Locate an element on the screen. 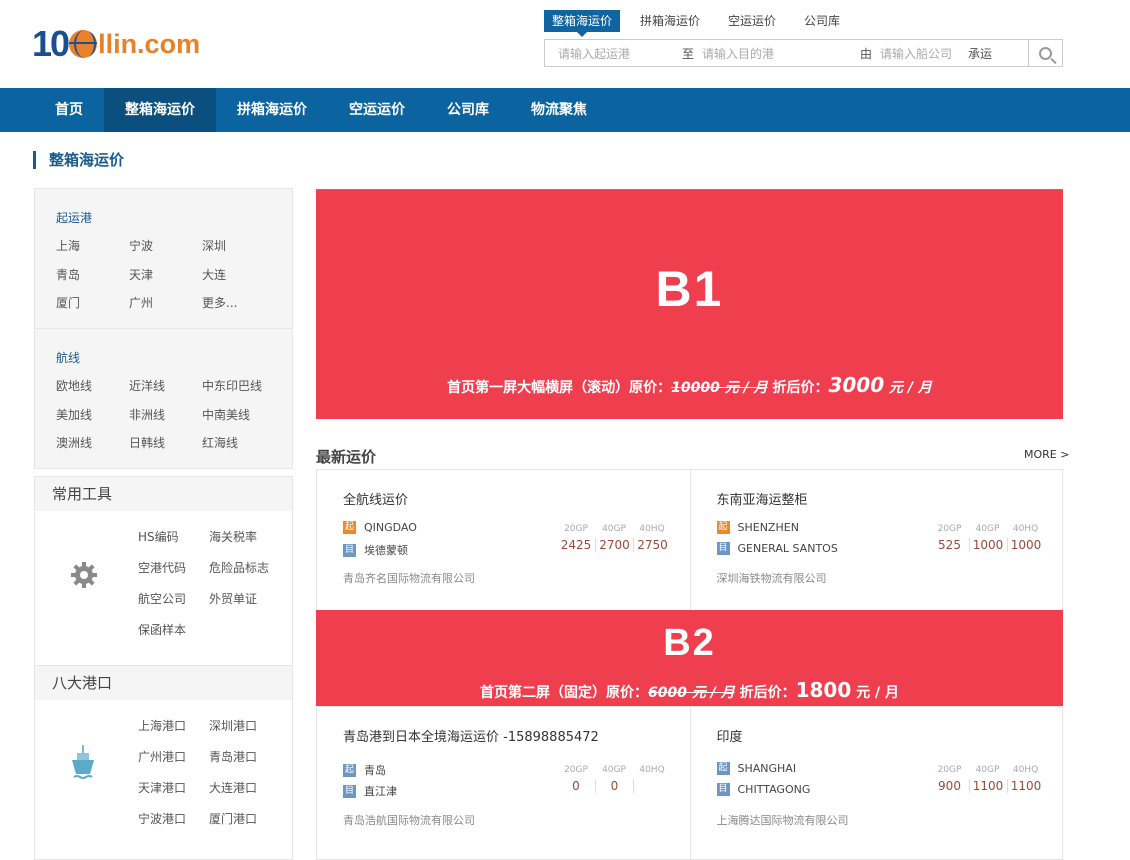  search-tab-air: 空运运价 is located at coordinates (752, 21).